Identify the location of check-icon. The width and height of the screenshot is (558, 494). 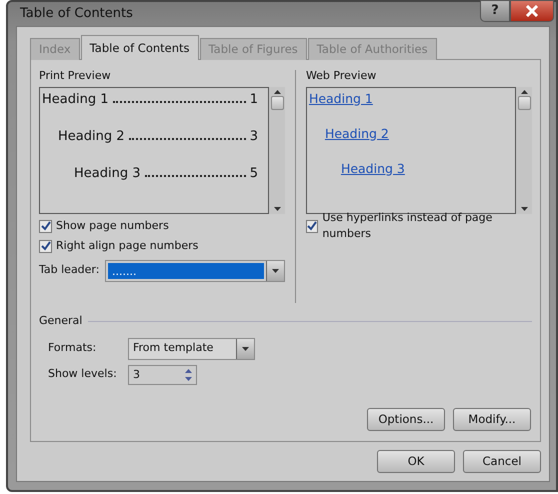
(312, 226).